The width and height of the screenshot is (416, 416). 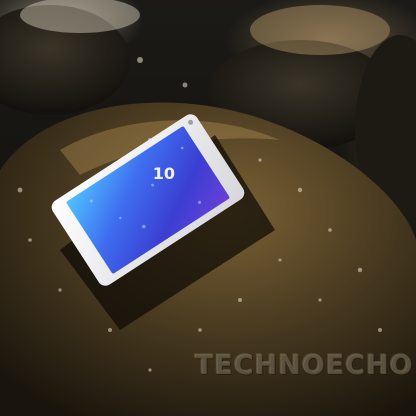 I want to click on highlight, so click(x=320, y=30).